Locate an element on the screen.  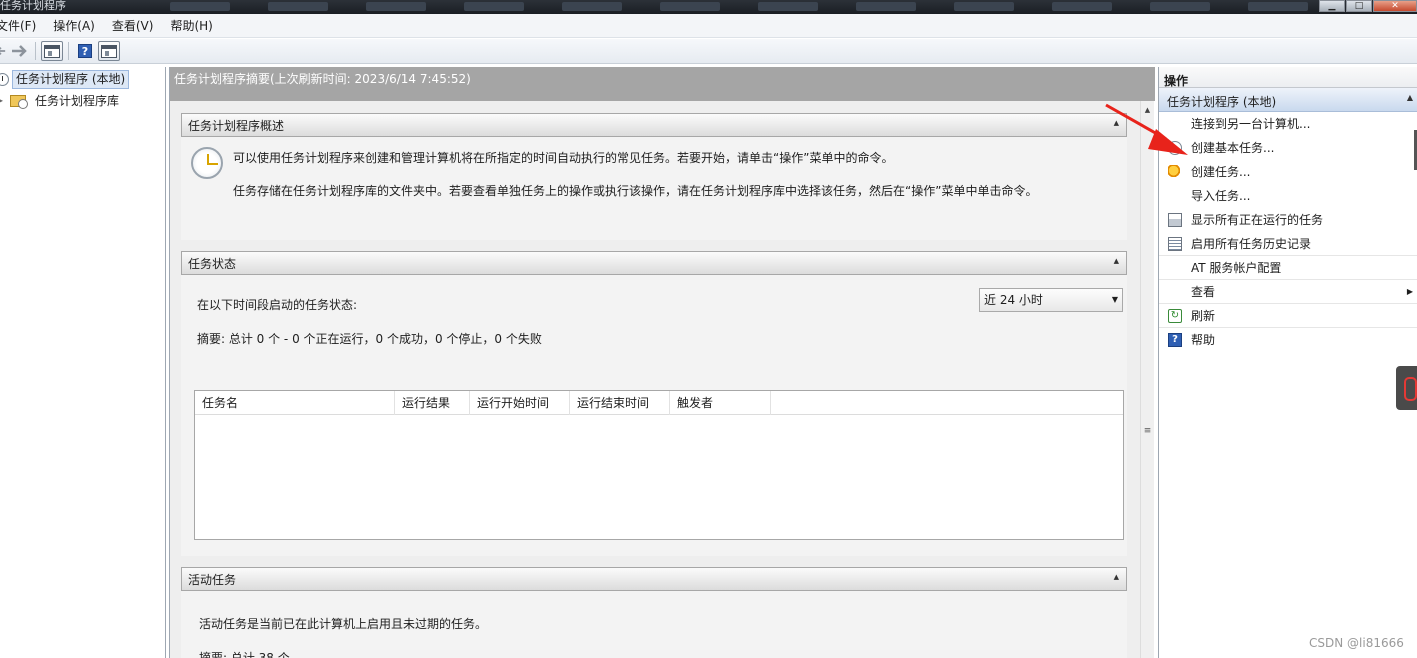
action-enable-history: 启用所有任务历史记录 is located at coordinates (1288, 244).